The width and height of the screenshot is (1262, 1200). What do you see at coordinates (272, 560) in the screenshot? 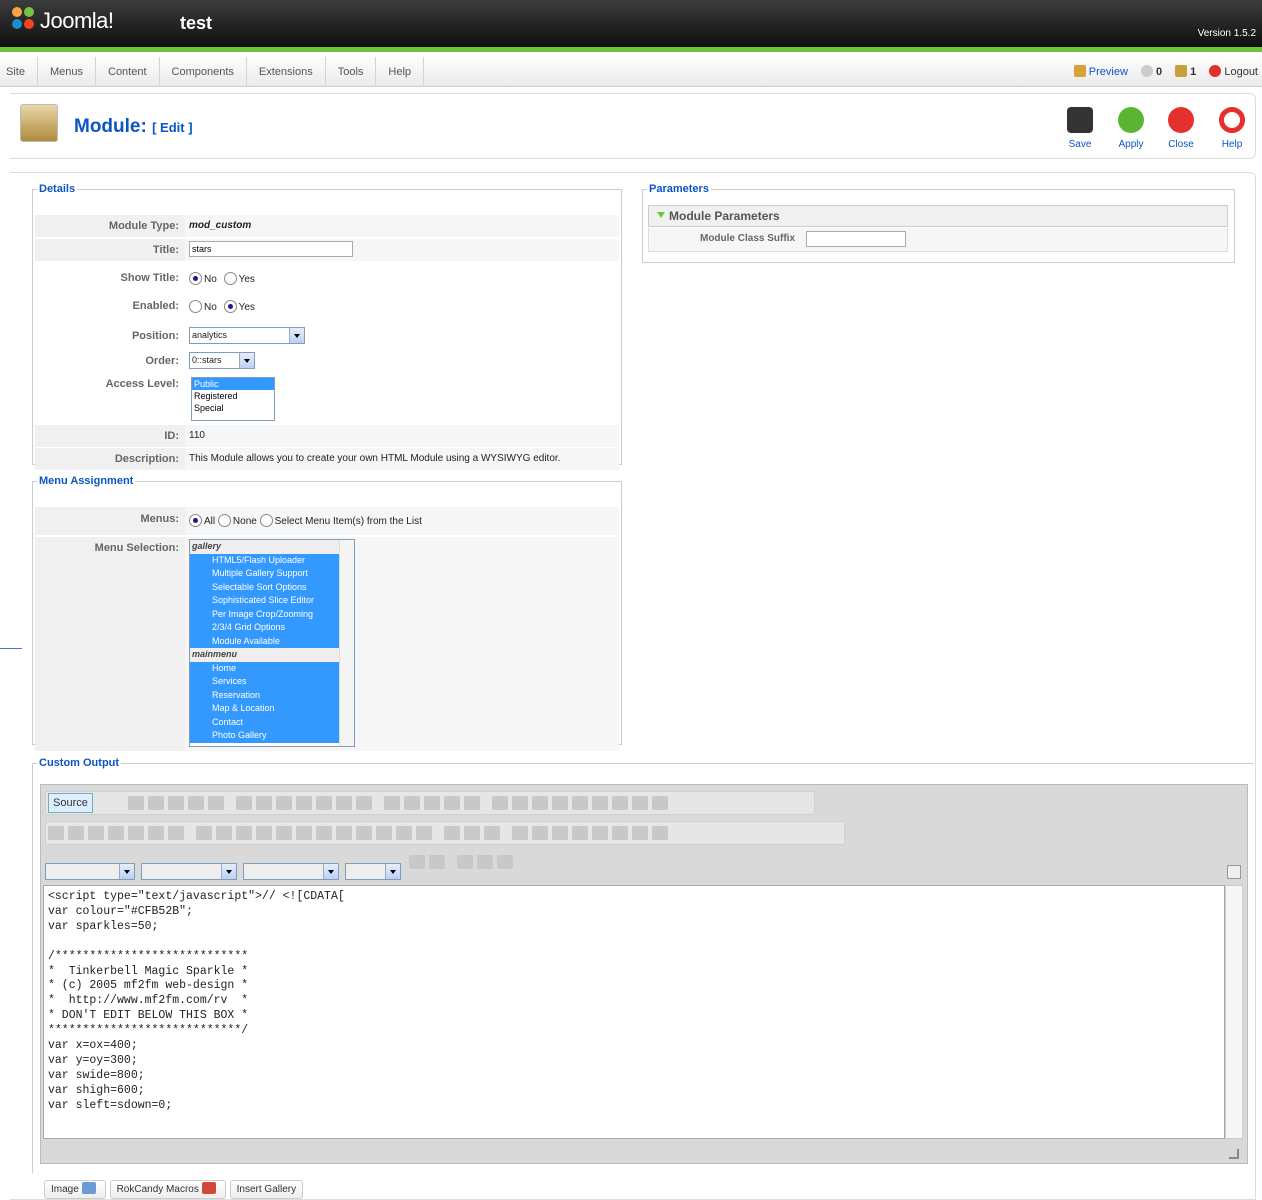
I see `list-item: HTML5/Flash Uploader` at bounding box center [272, 560].